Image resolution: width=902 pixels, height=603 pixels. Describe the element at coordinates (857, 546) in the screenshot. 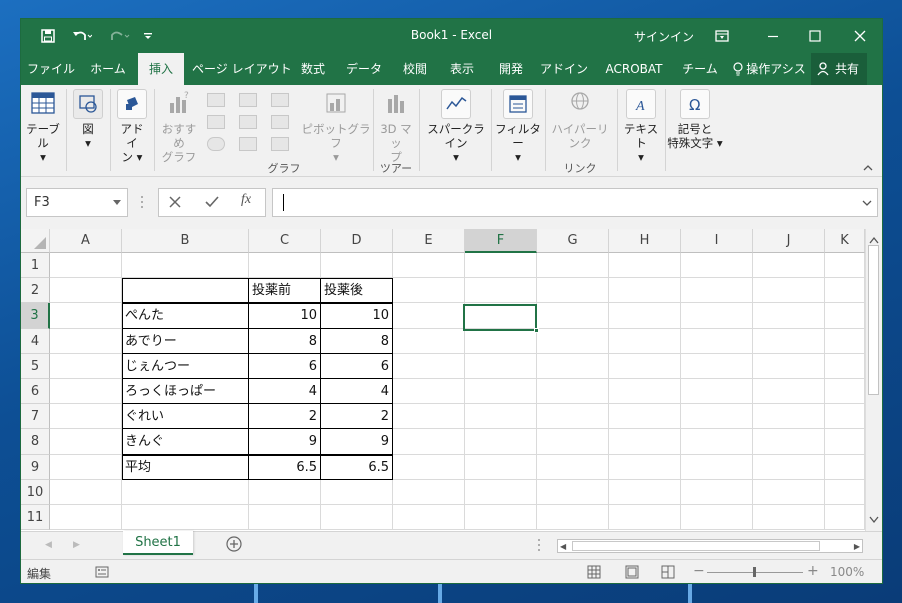

I see `scroll-right-icon: ▶` at that location.